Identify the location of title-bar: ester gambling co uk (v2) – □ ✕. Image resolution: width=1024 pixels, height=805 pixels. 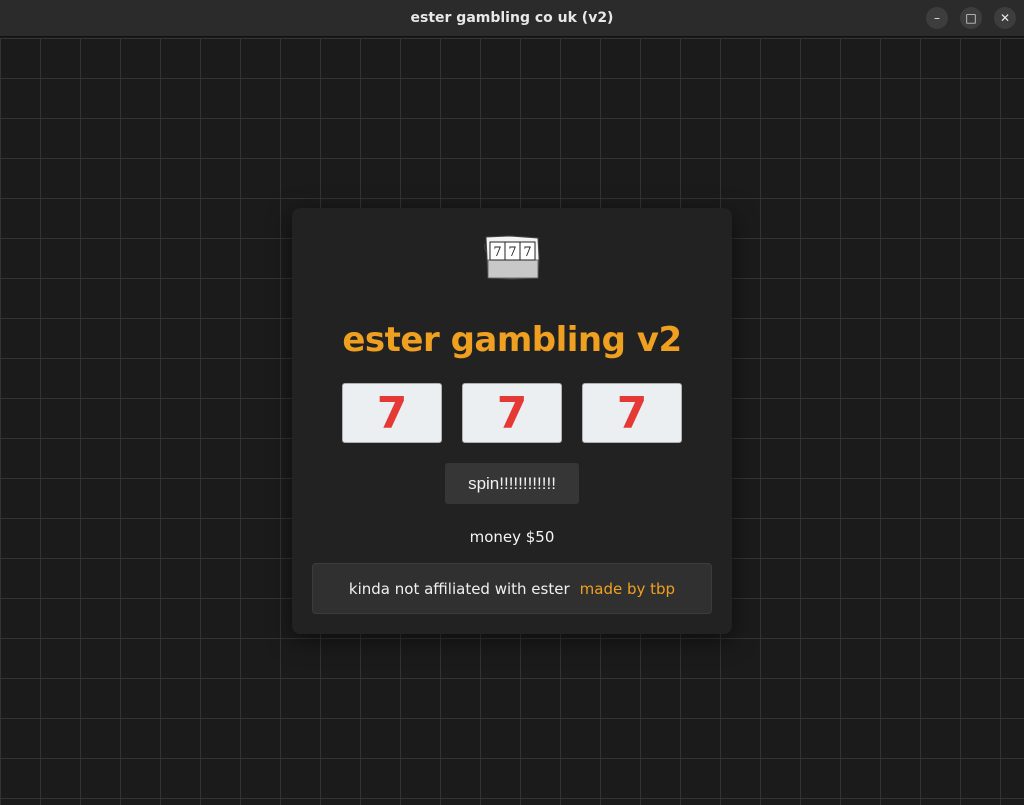
(512, 18).